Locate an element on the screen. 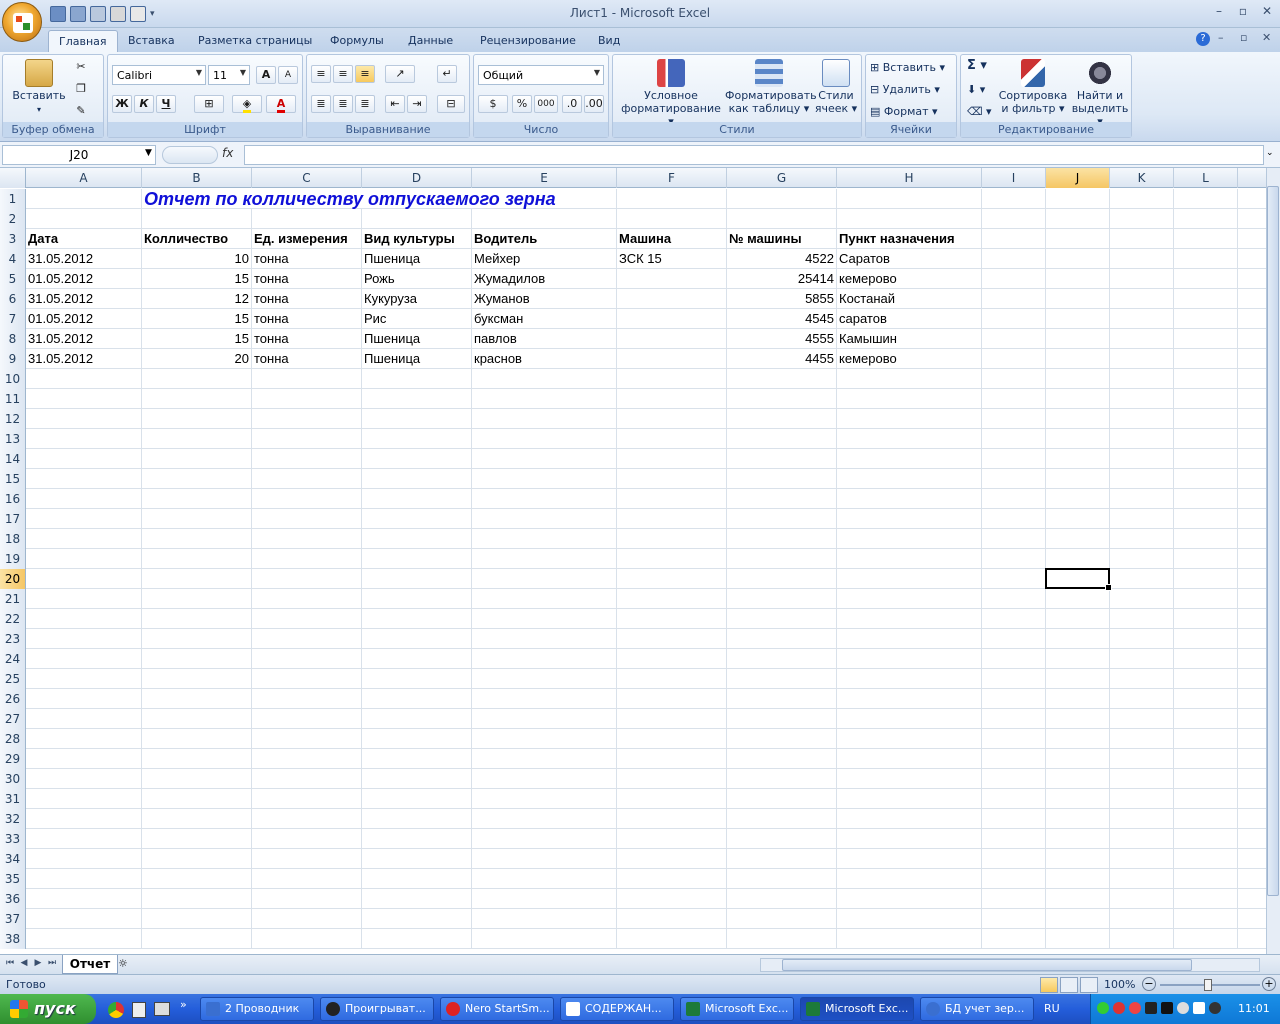 This screenshot has height=1024, width=1280. cell-I27 is located at coordinates (1014, 718).